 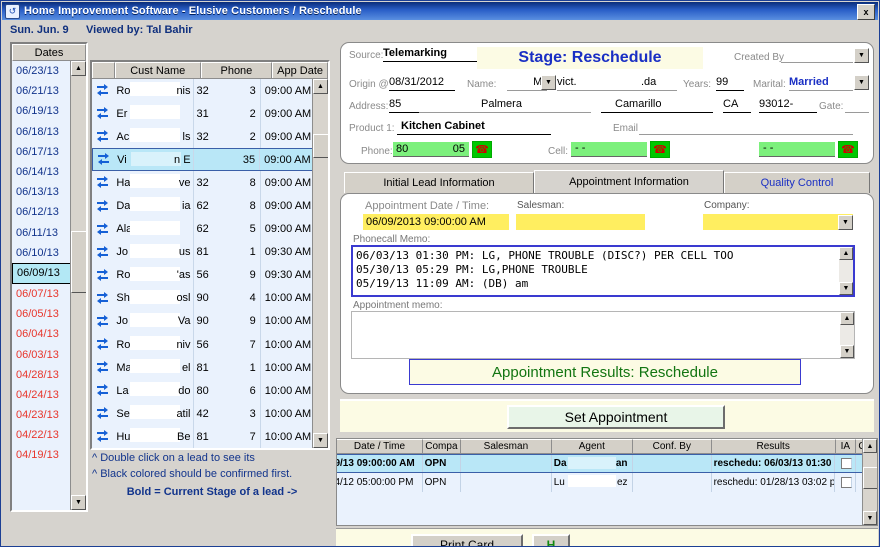 I want to click on customer-col-icon, so click(x=103, y=70).